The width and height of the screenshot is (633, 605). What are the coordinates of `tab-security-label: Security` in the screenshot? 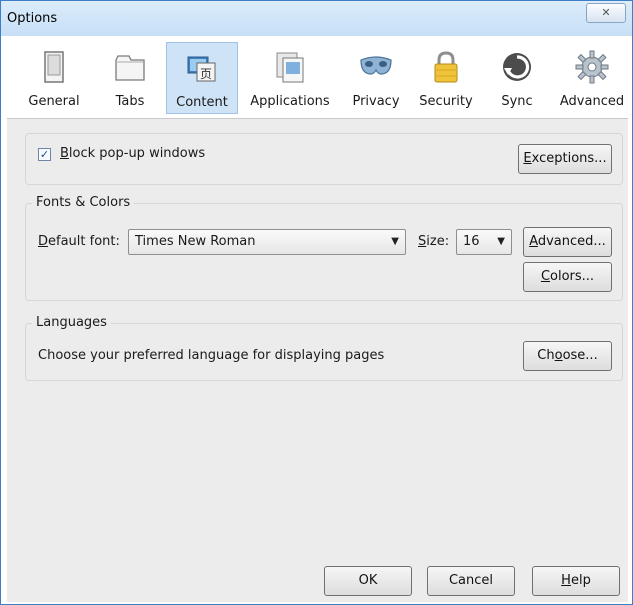 It's located at (446, 101).